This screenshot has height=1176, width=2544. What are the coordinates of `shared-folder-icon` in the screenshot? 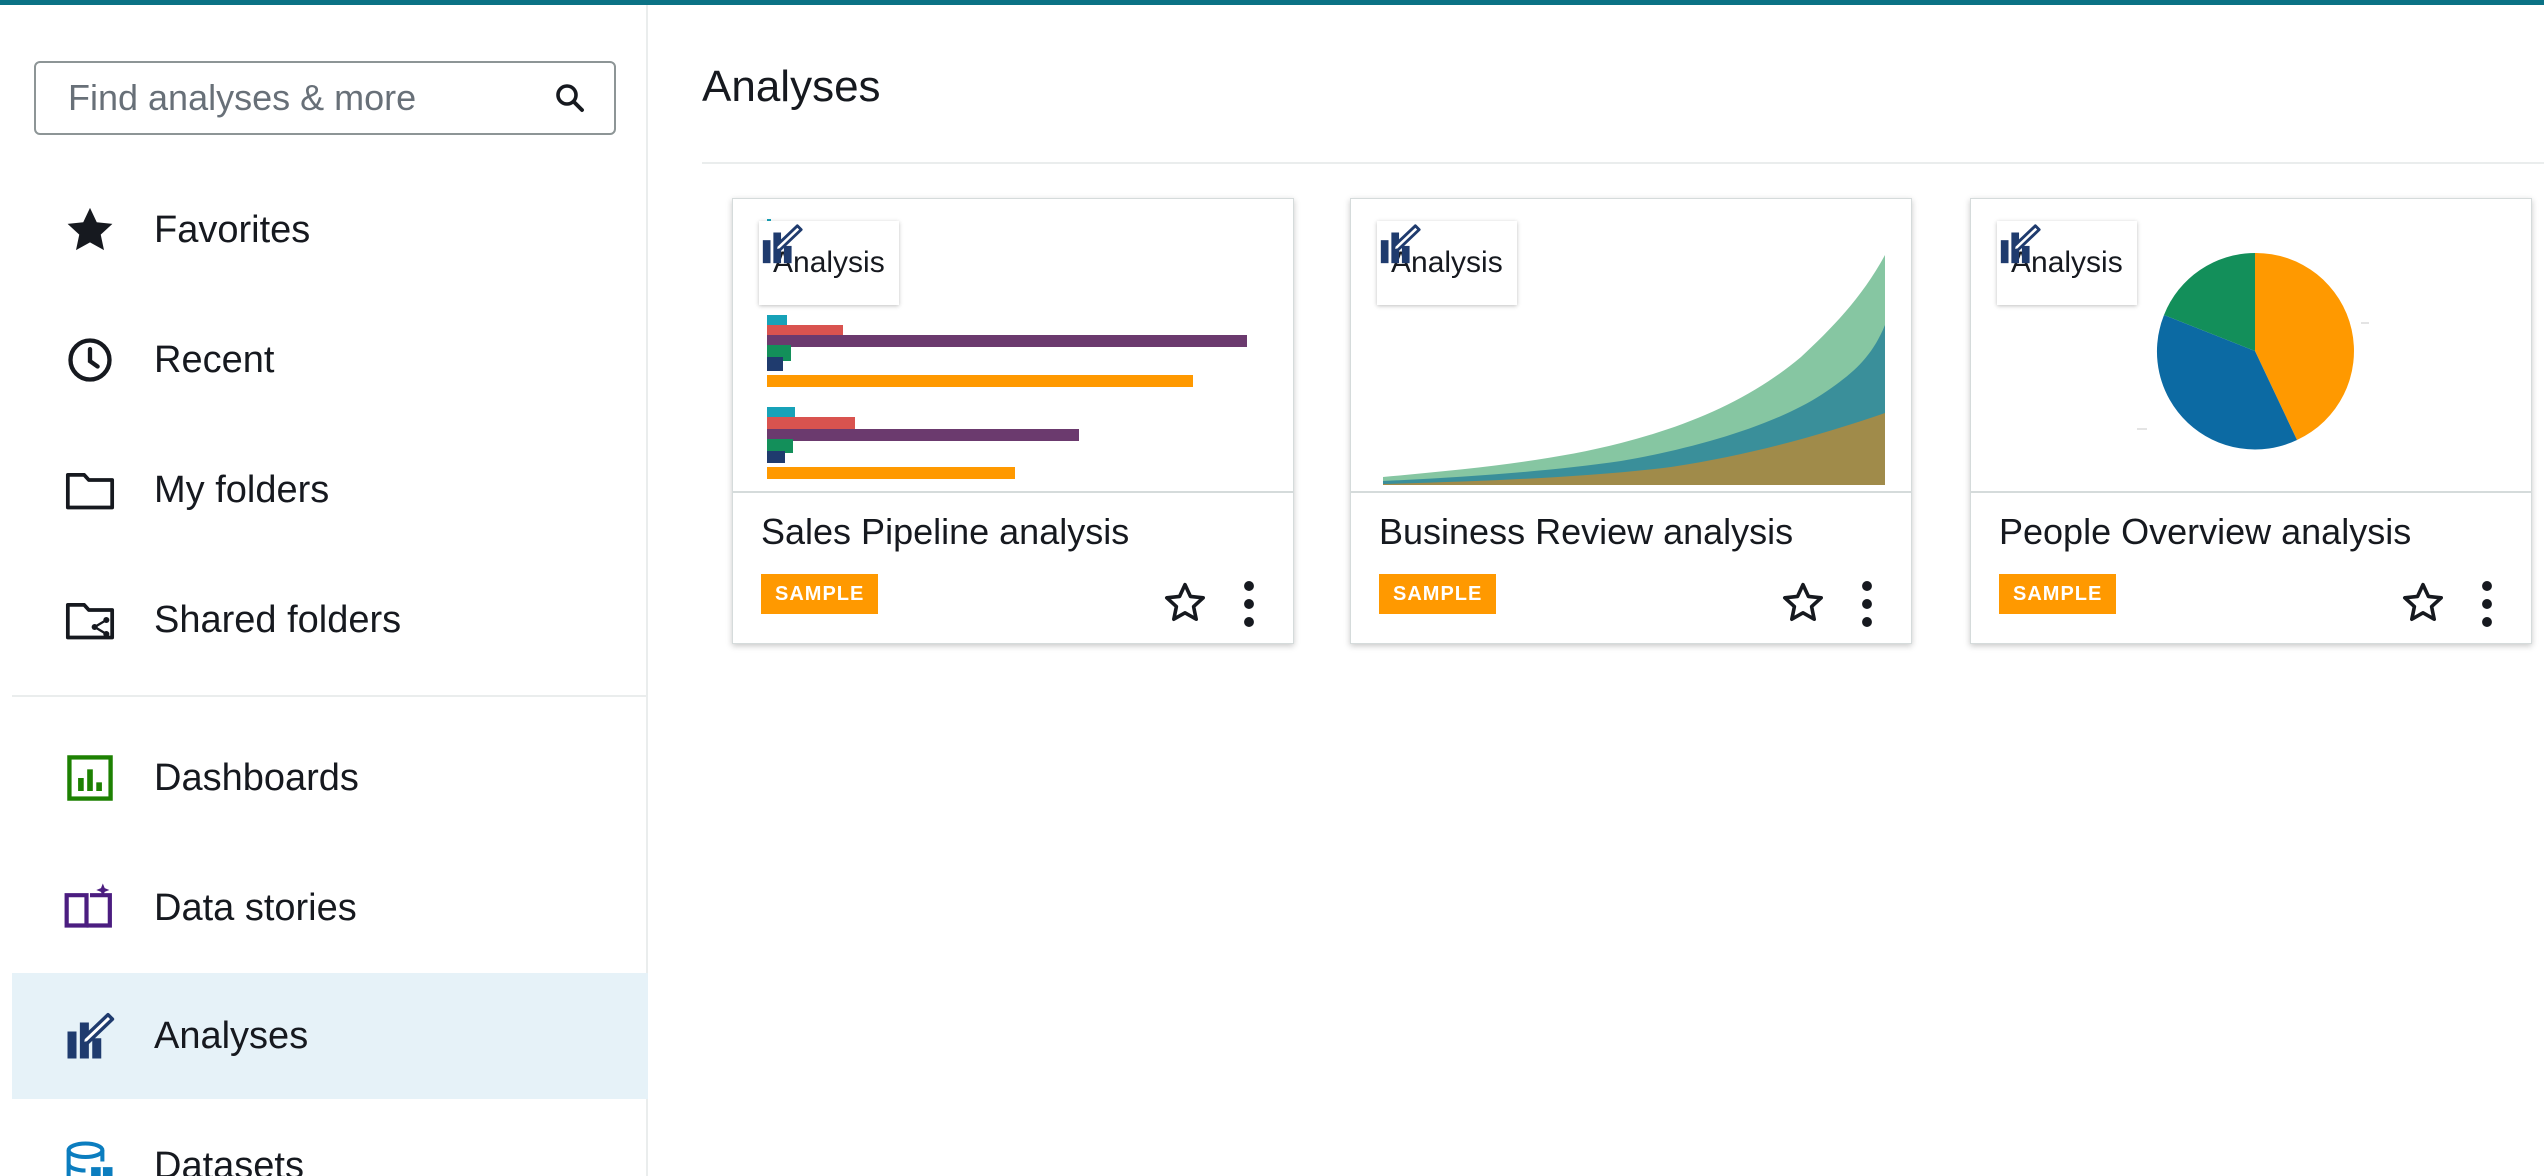 It's located at (90, 620).